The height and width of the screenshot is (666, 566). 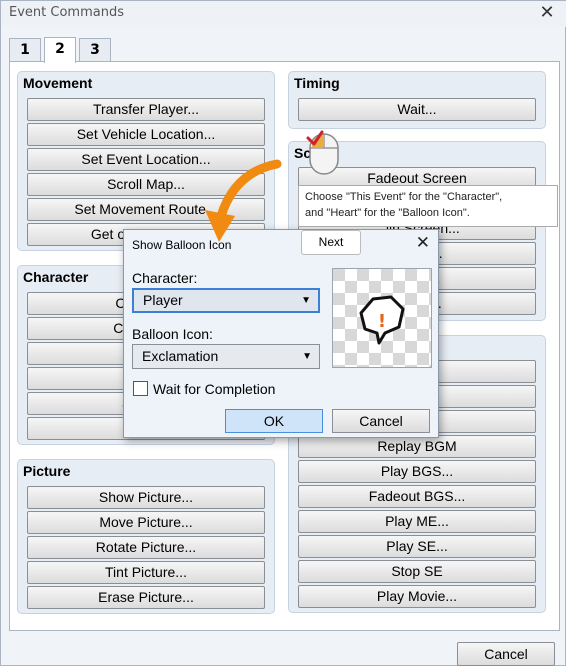 What do you see at coordinates (25, 50) in the screenshot?
I see `tab-1: 1` at bounding box center [25, 50].